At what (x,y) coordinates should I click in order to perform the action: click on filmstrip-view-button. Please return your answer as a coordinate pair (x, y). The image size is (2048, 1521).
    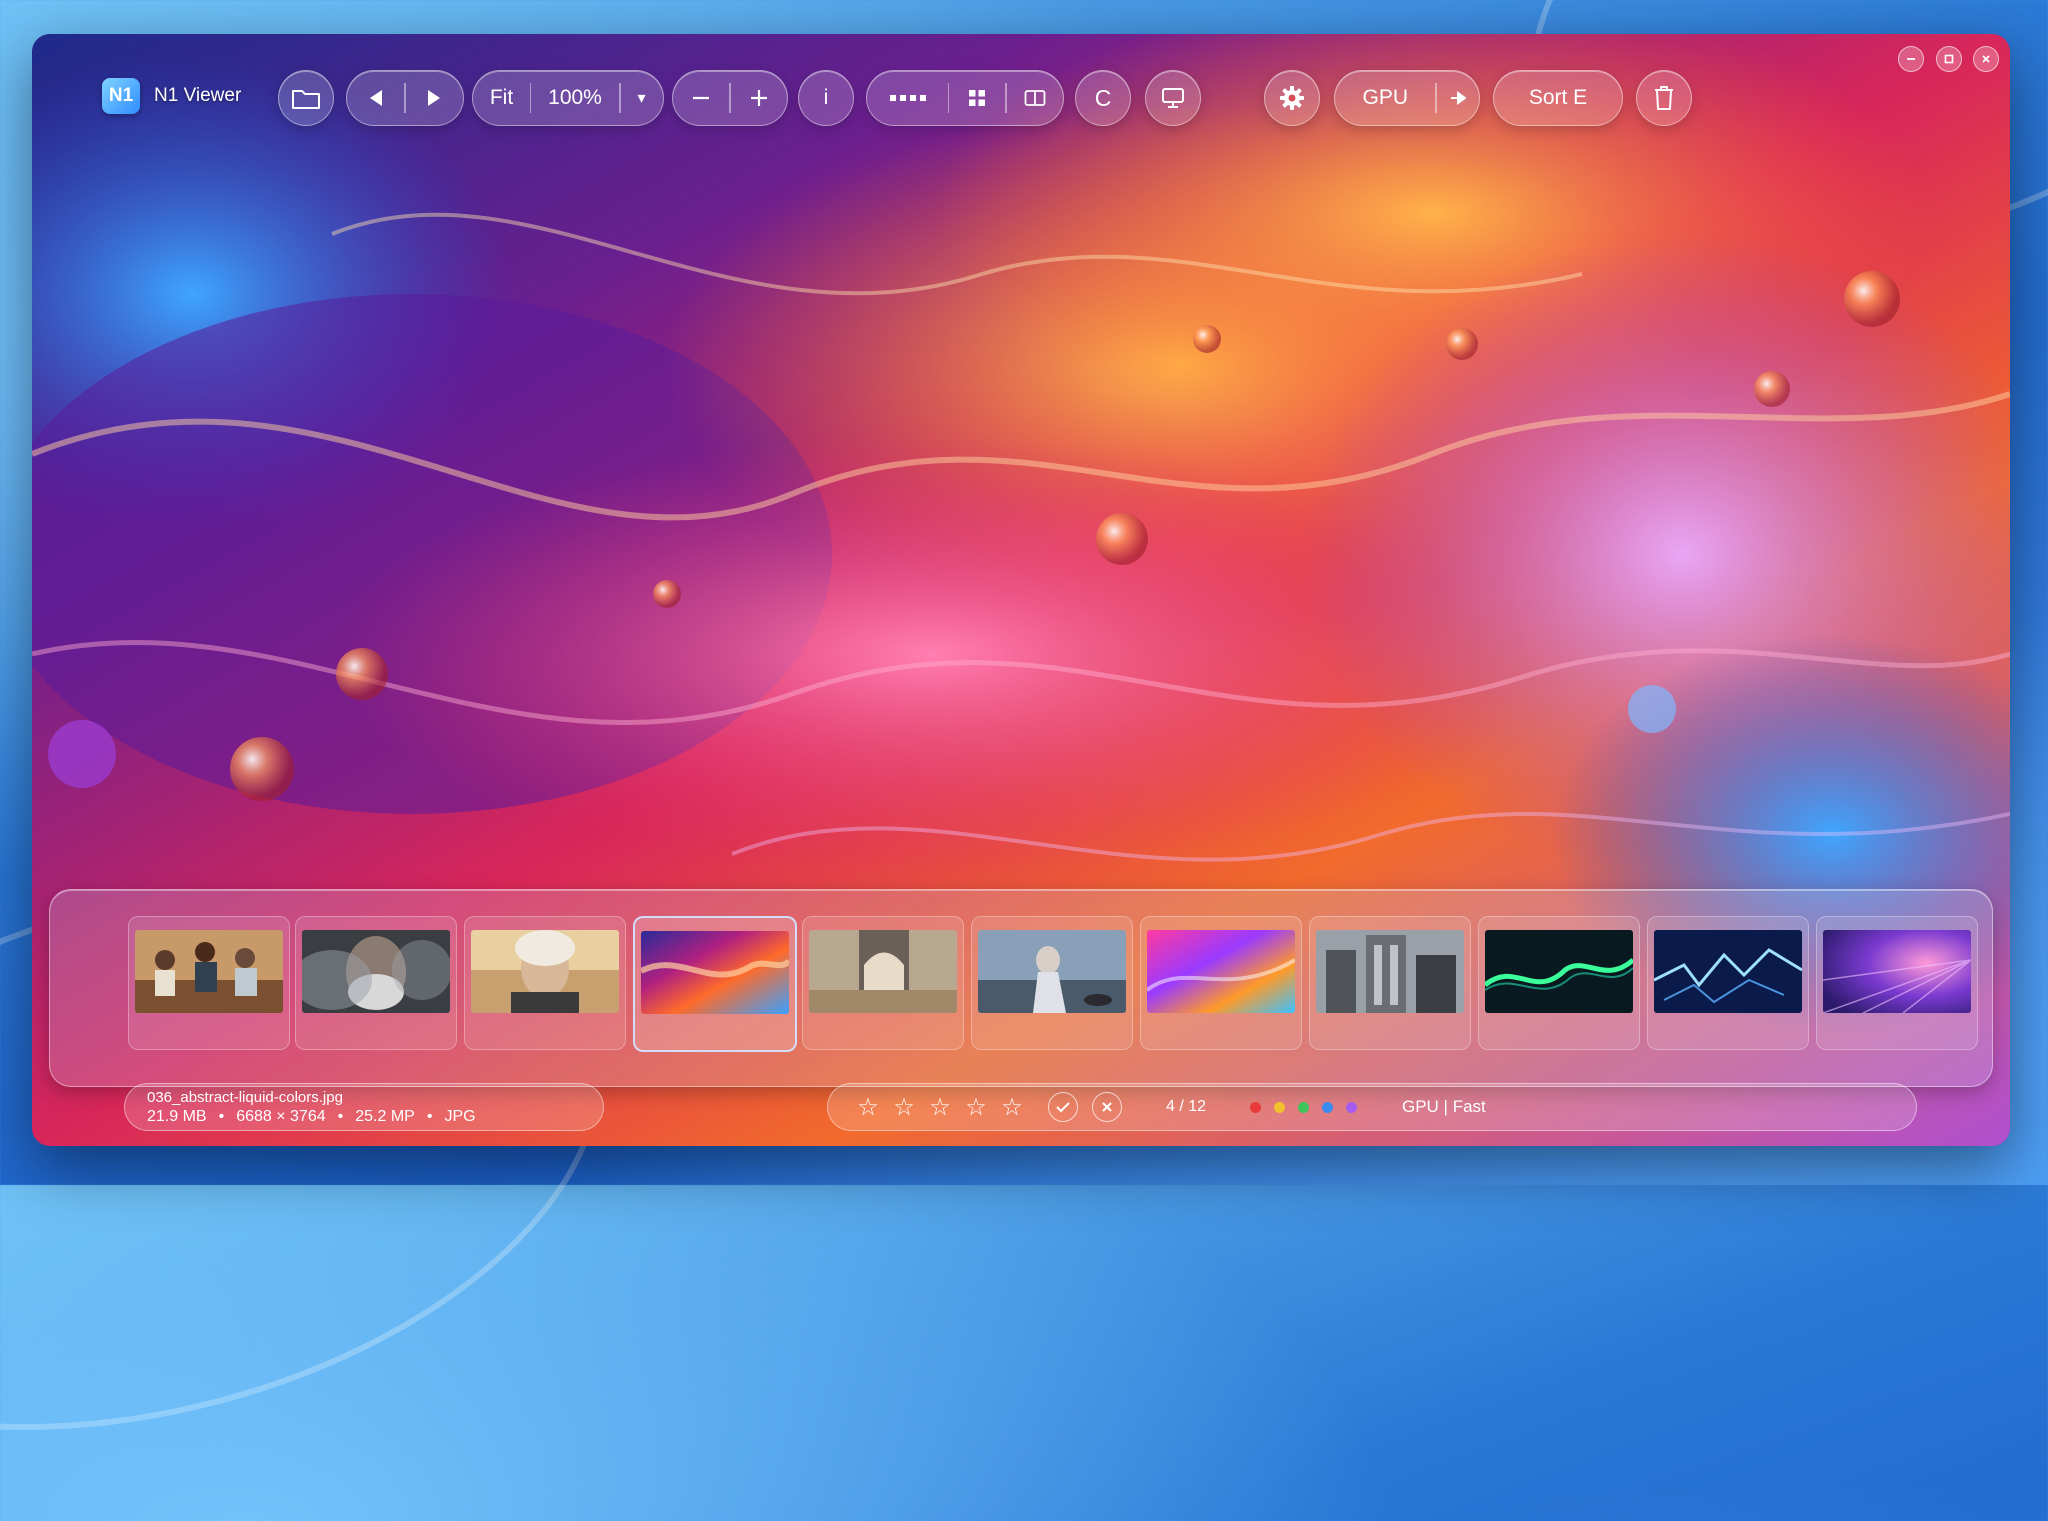
    Looking at the image, I should click on (908, 98).